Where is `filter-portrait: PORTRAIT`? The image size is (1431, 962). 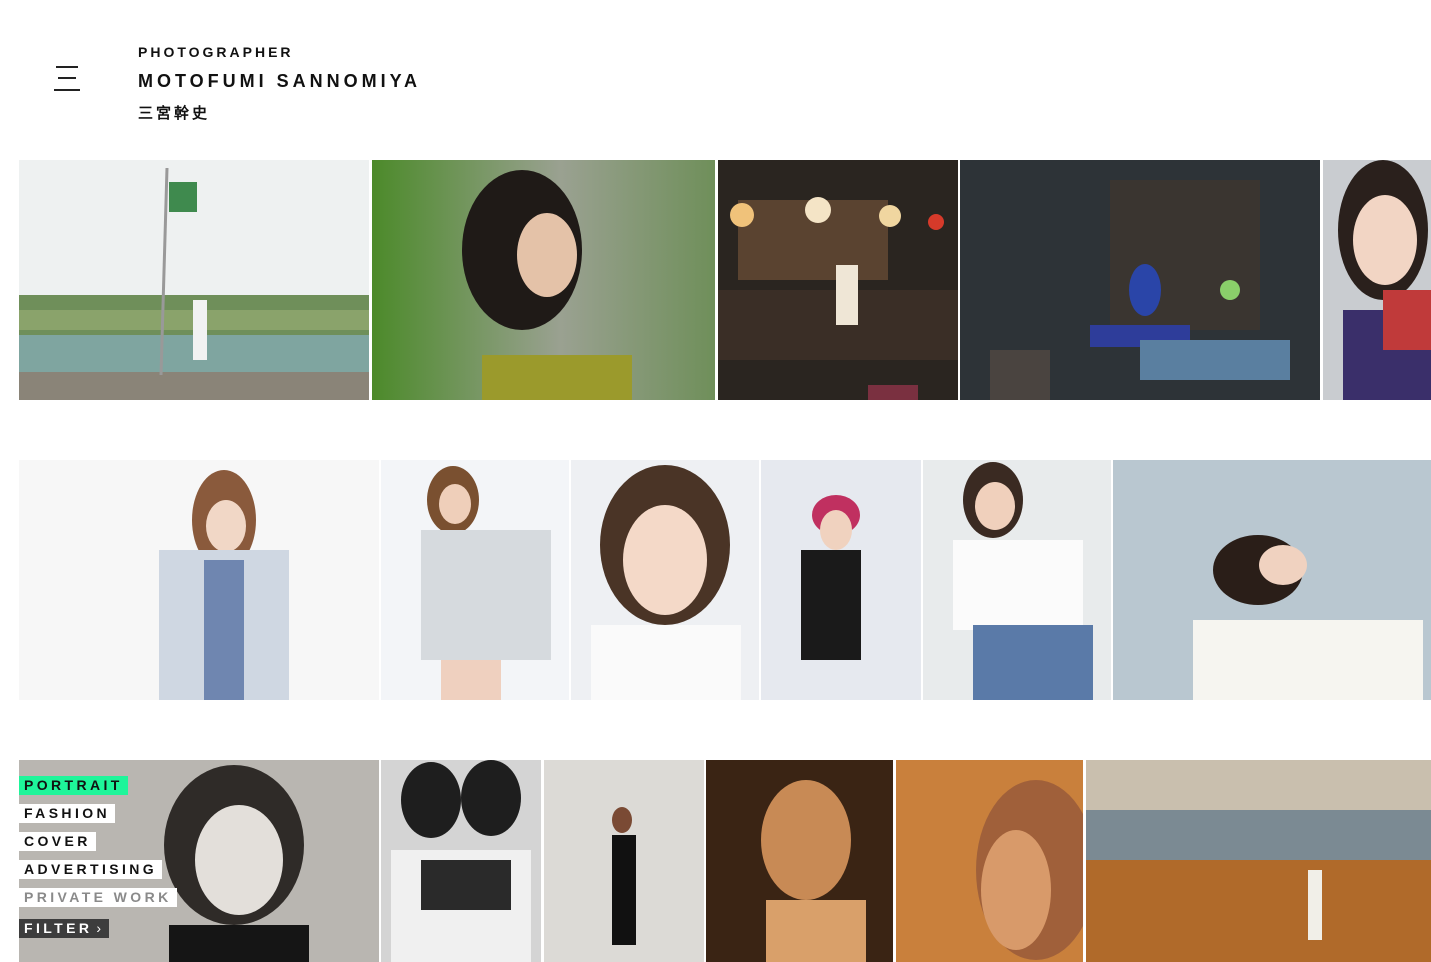
filter-portrait: PORTRAIT is located at coordinates (73, 785).